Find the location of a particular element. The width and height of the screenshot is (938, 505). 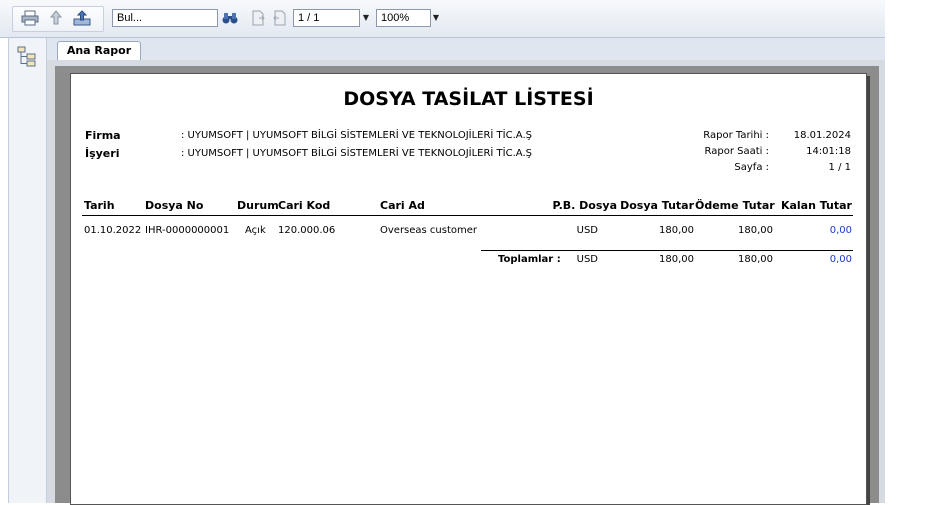

print-button is located at coordinates (30, 18).